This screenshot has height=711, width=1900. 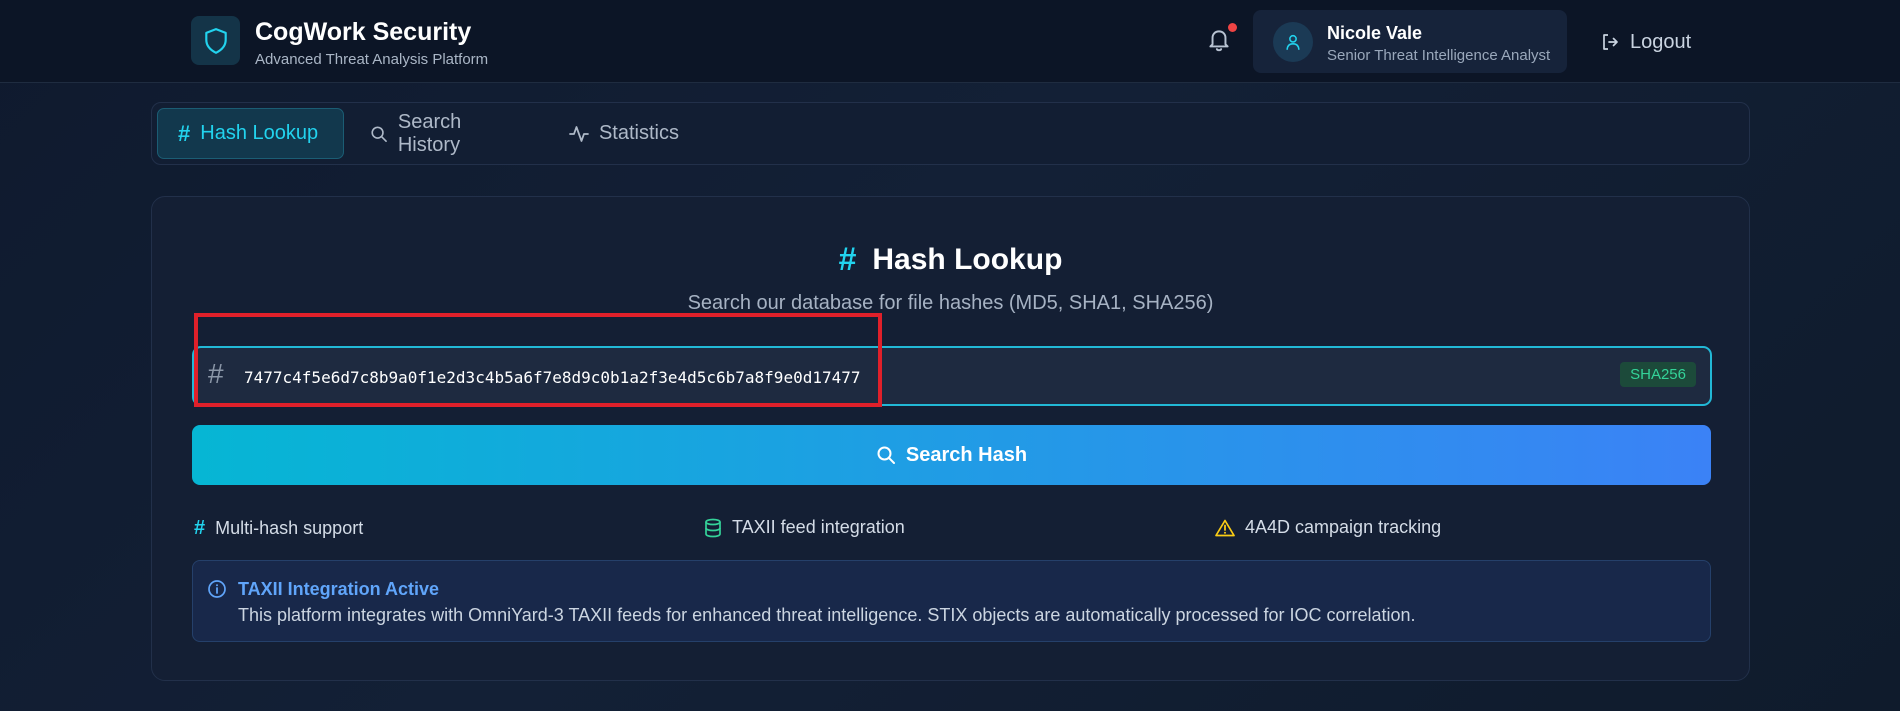 I want to click on tab-statistics: Statistics, so click(x=624, y=133).